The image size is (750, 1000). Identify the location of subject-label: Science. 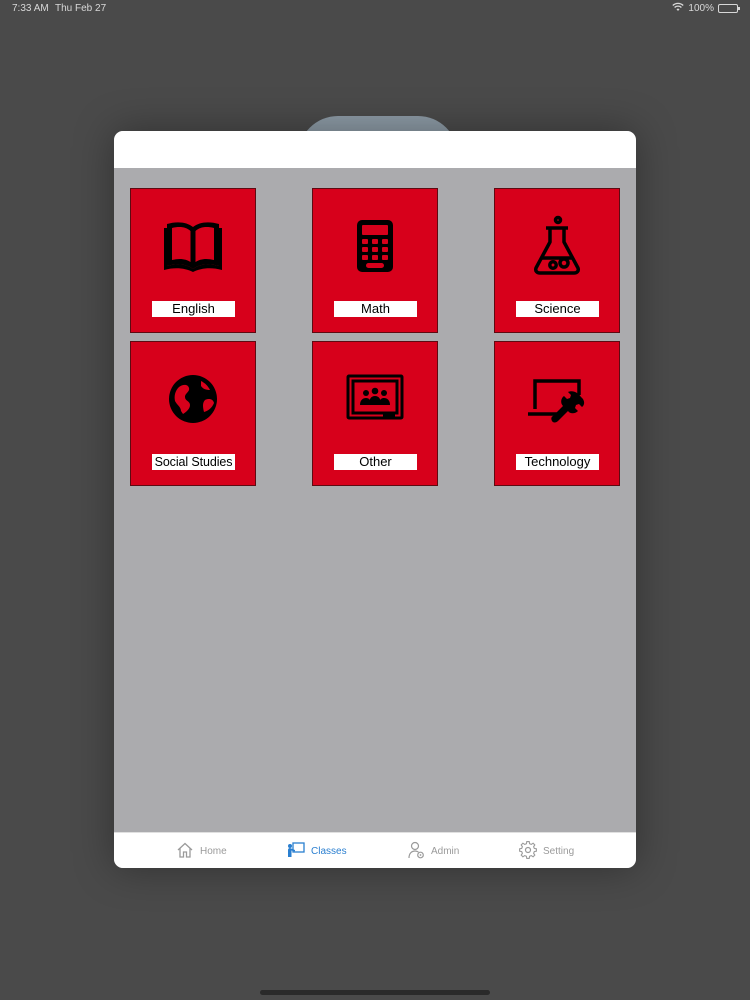
(557, 309).